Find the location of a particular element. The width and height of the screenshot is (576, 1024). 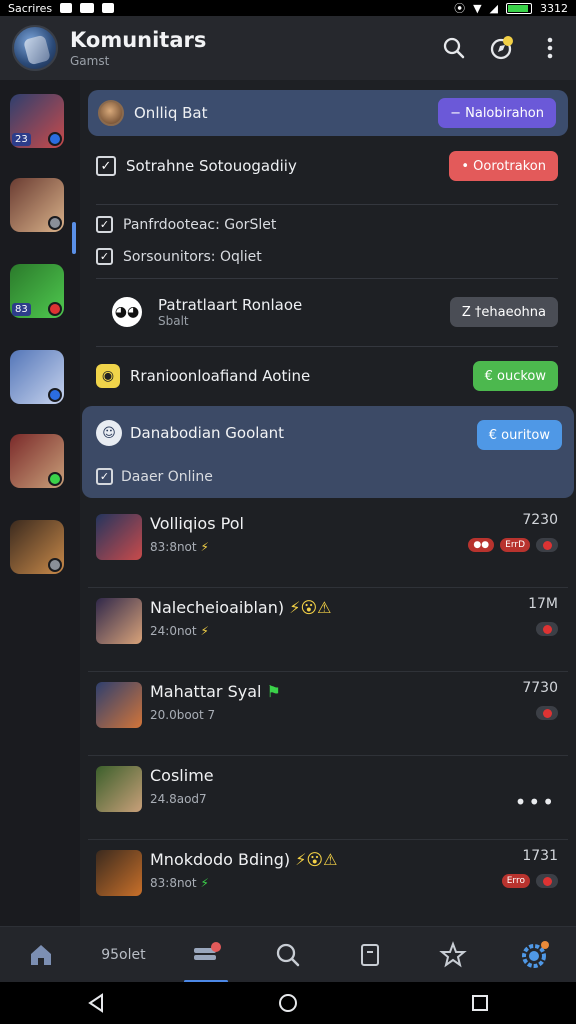

item-time: 7730 is located at coordinates (540, 688).